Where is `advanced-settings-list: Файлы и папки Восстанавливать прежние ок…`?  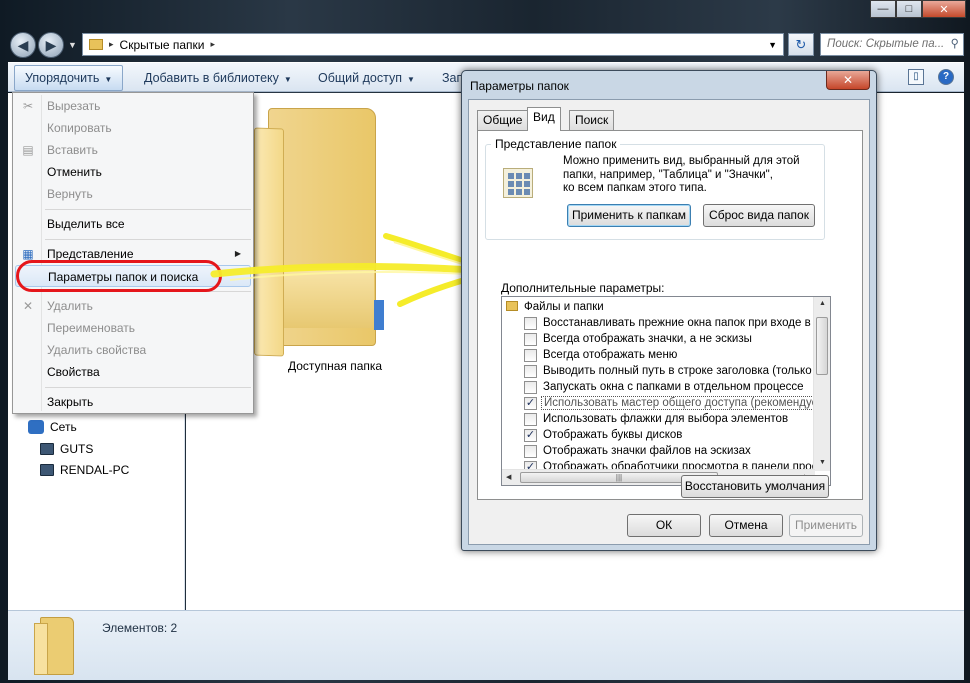 advanced-settings-list: Файлы и папки Восстанавливать прежние ок… is located at coordinates (666, 391).